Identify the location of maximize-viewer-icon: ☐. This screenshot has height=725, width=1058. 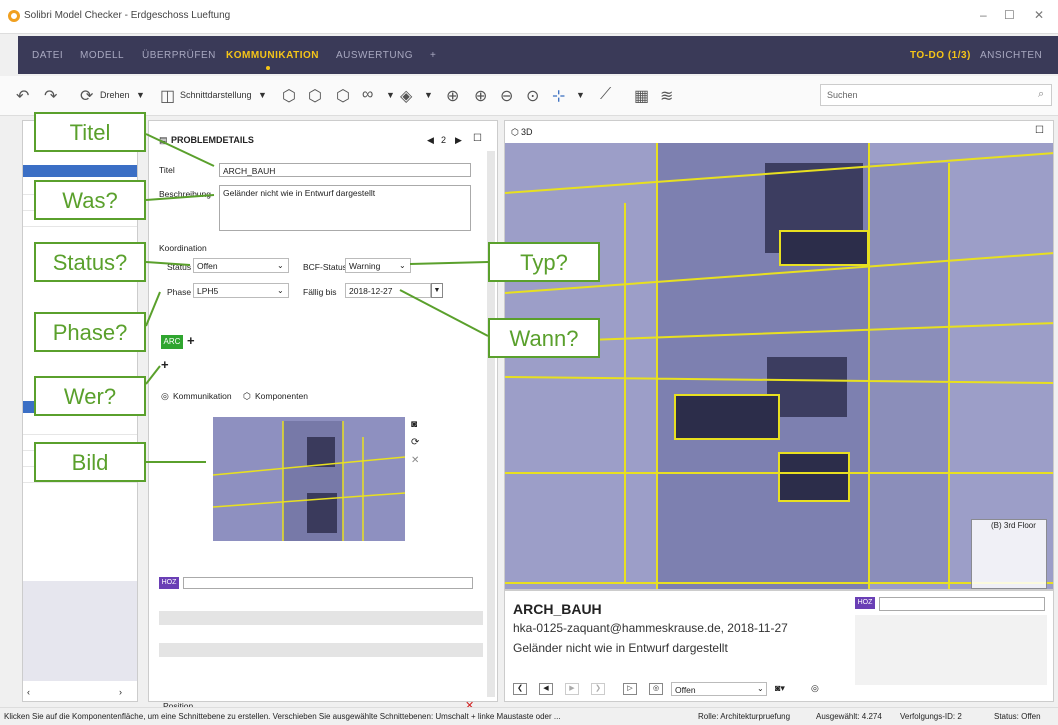
(1039, 130).